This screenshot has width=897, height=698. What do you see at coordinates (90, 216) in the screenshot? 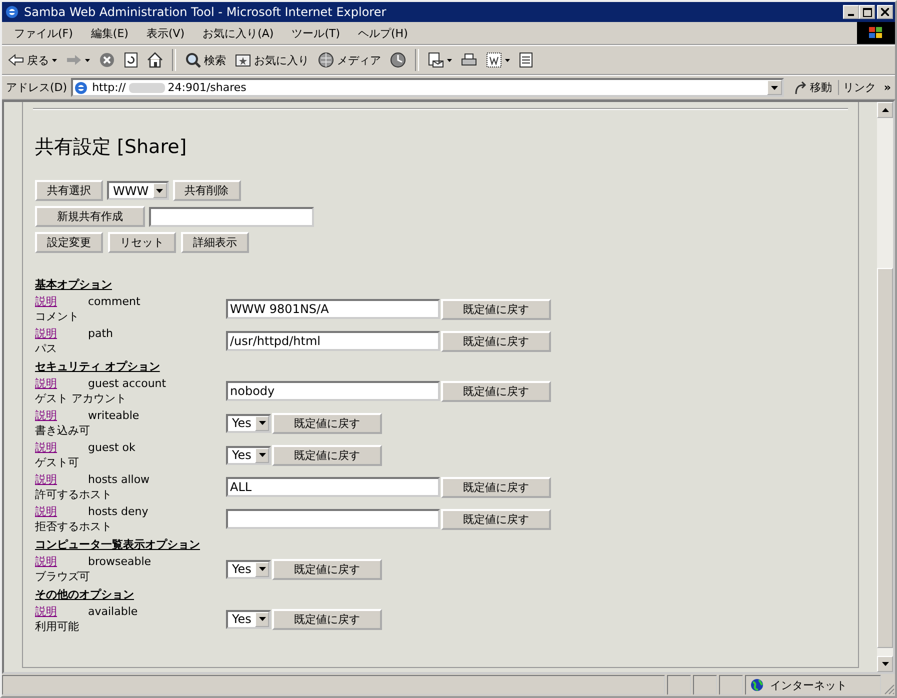
I see `create-share-button: 新規共有作成` at bounding box center [90, 216].